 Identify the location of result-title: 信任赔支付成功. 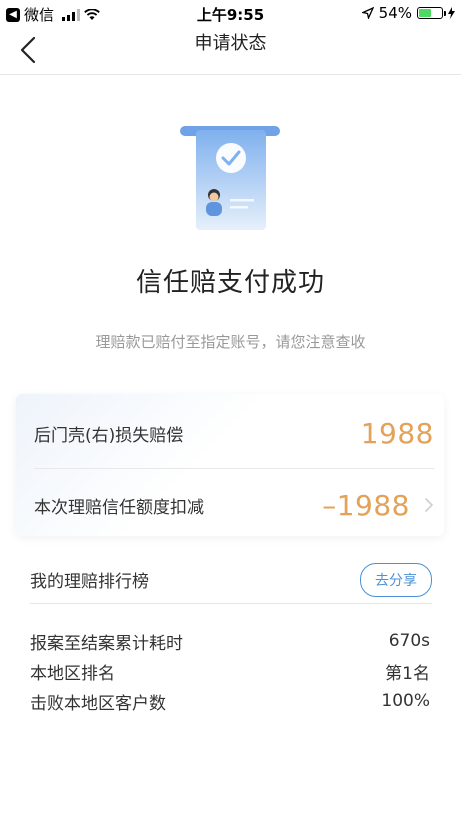
(230, 283).